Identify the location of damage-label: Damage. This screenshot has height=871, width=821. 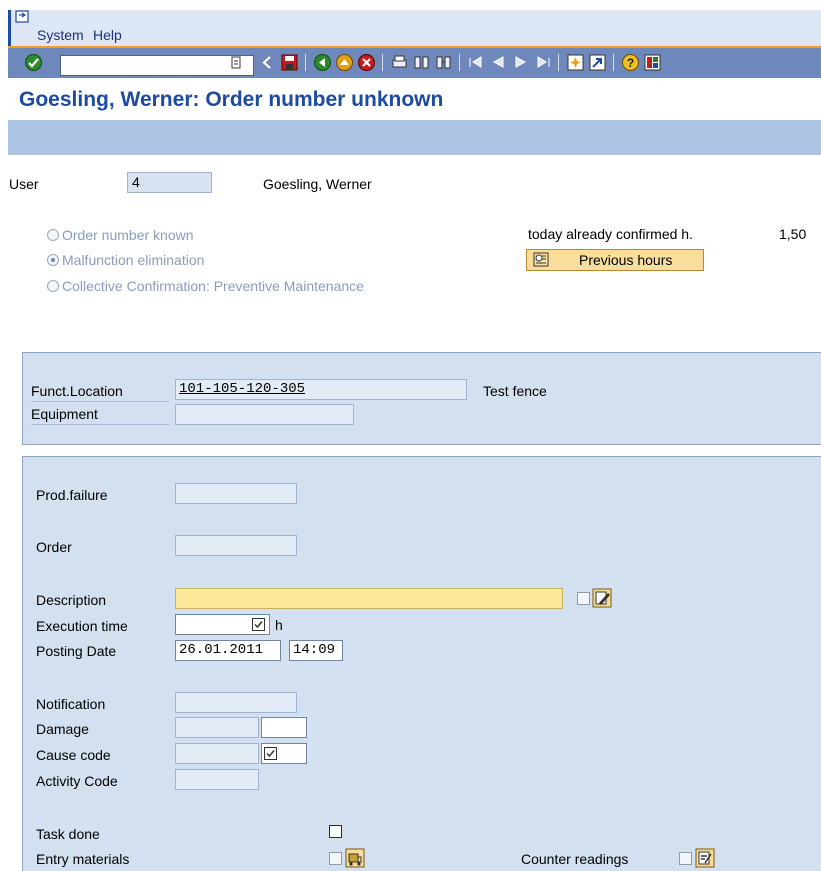
(62, 729).